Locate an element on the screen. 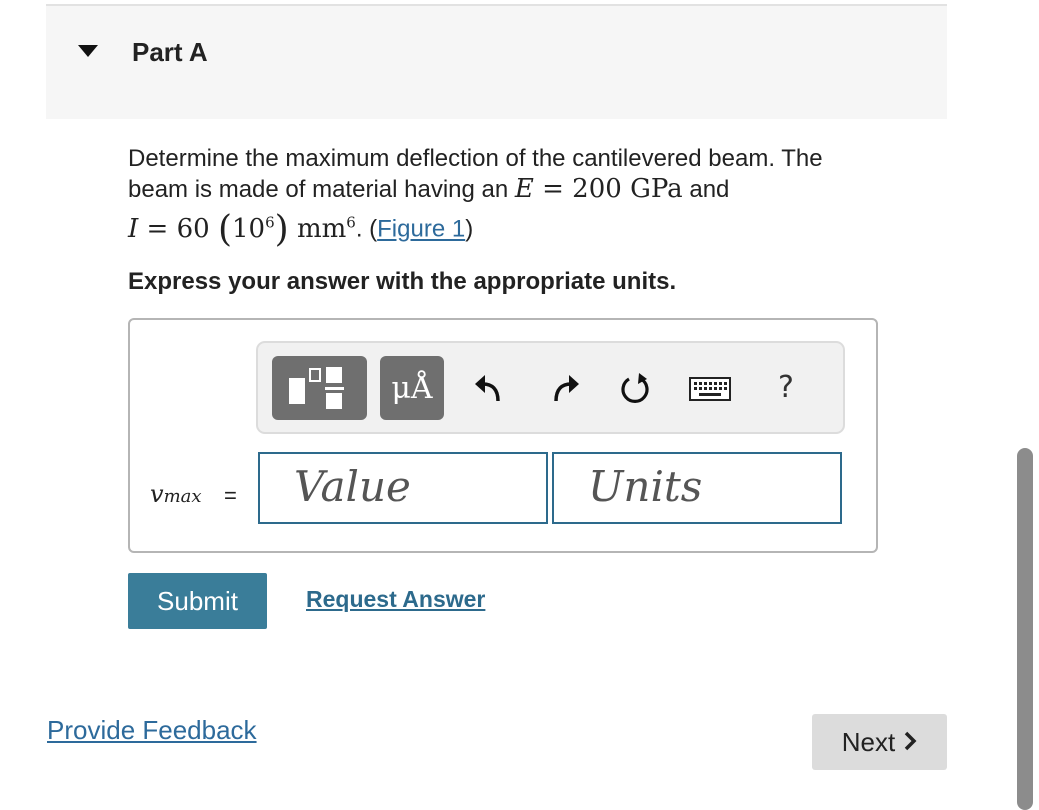 The width and height of the screenshot is (1039, 810). chevron-right-icon is located at coordinates (910, 742).